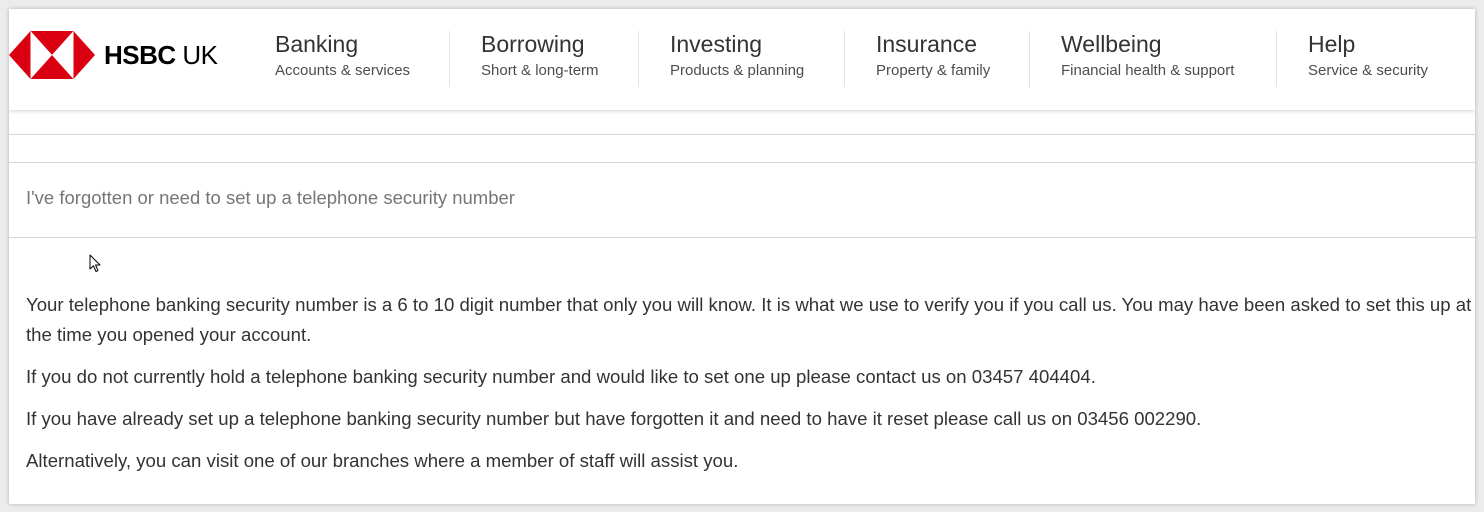 This screenshot has width=1484, height=512. What do you see at coordinates (933, 70) in the screenshot?
I see `nav-subtitle: Property & family` at bounding box center [933, 70].